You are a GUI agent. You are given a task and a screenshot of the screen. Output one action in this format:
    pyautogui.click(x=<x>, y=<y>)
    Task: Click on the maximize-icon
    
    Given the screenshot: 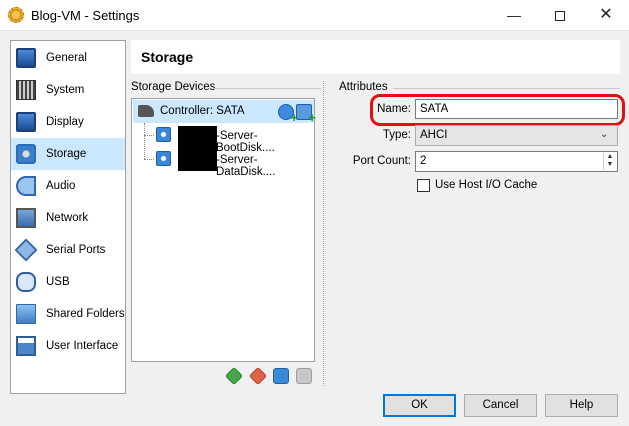 What is the action you would take?
    pyautogui.click(x=560, y=16)
    